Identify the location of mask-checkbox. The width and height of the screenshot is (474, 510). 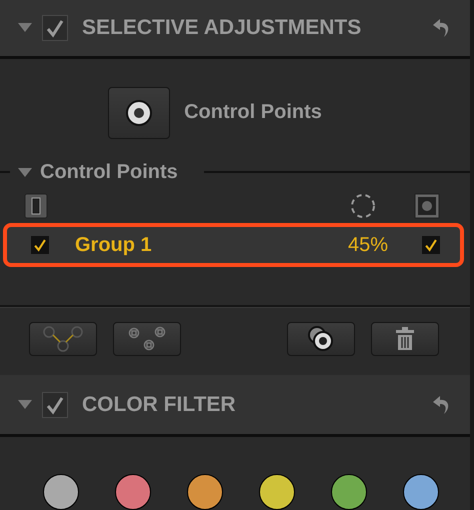
(431, 245).